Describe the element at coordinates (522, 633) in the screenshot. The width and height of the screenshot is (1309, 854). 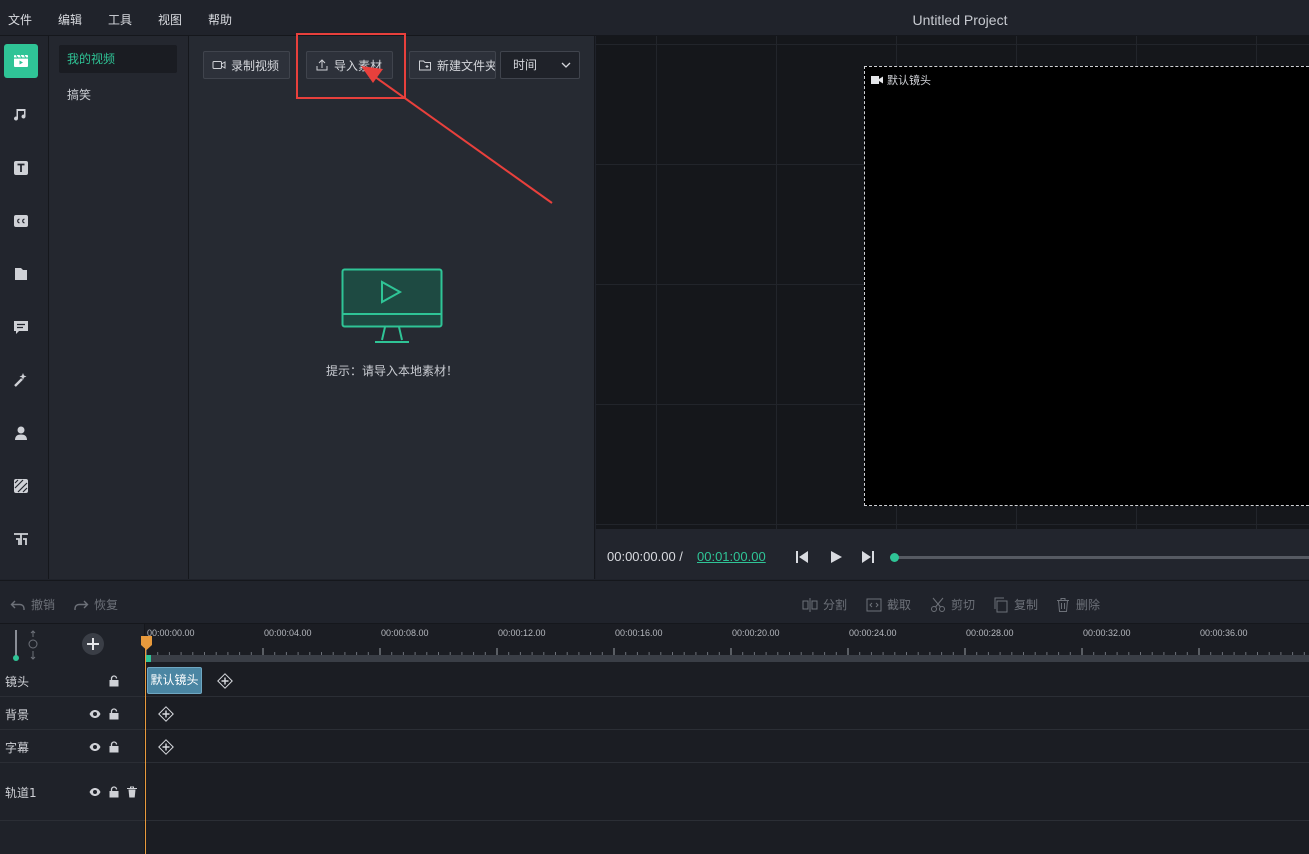
I see `ruler-tick-label: 00:00:12.00` at that location.